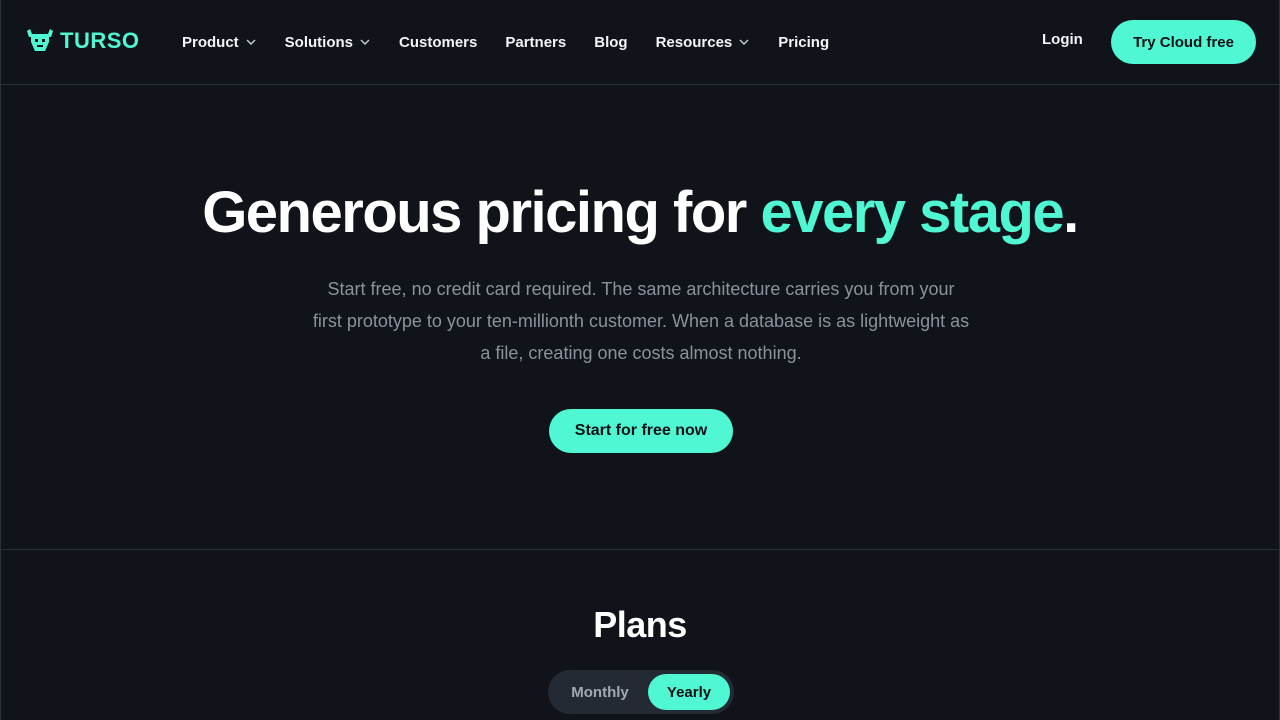 Image resolution: width=1280 pixels, height=720 pixels. I want to click on nav-item-label: Pricing, so click(804, 42).